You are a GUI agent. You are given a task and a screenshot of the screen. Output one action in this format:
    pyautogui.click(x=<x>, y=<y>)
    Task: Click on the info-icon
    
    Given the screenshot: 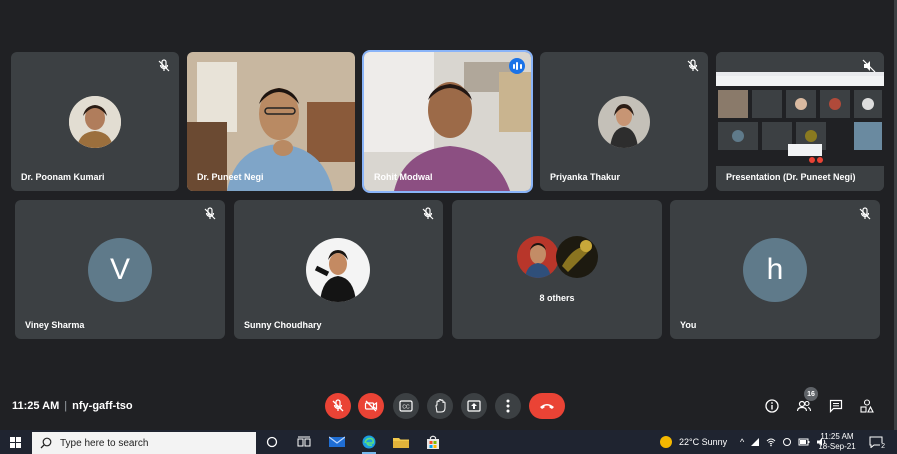 What is the action you would take?
    pyautogui.click(x=772, y=406)
    